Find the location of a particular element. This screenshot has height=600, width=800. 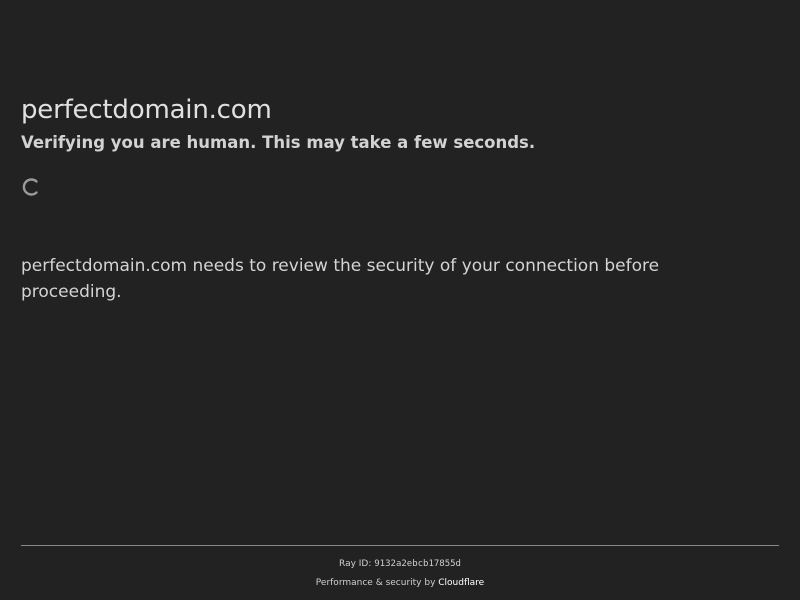

ray-id-value: 9132a2ebcb17855d is located at coordinates (417, 564).